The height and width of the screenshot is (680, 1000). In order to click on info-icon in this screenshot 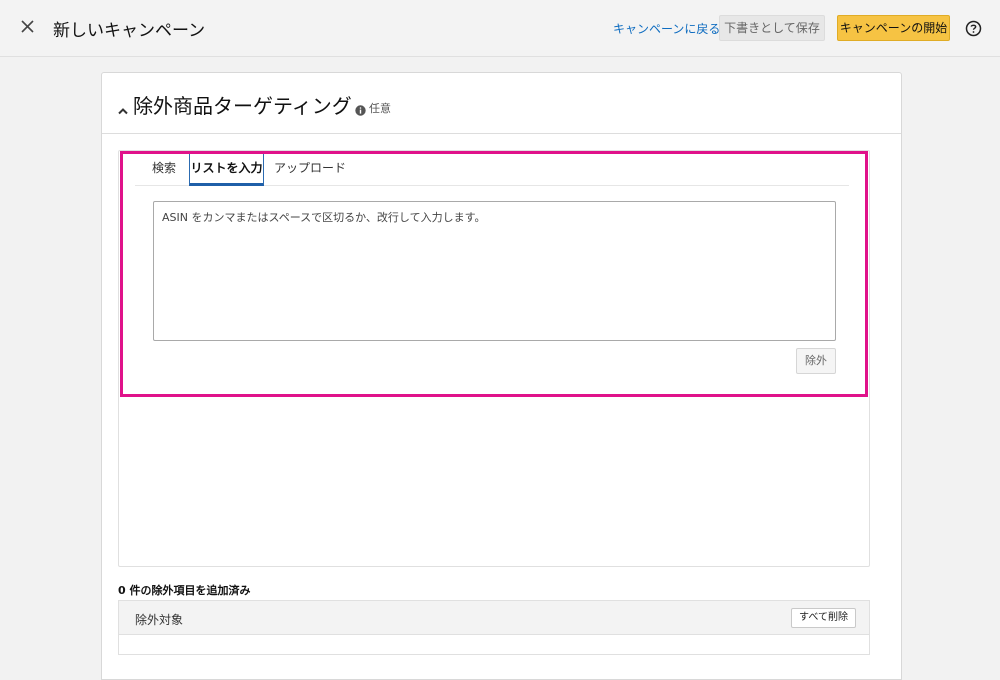, I will do `click(360, 108)`.